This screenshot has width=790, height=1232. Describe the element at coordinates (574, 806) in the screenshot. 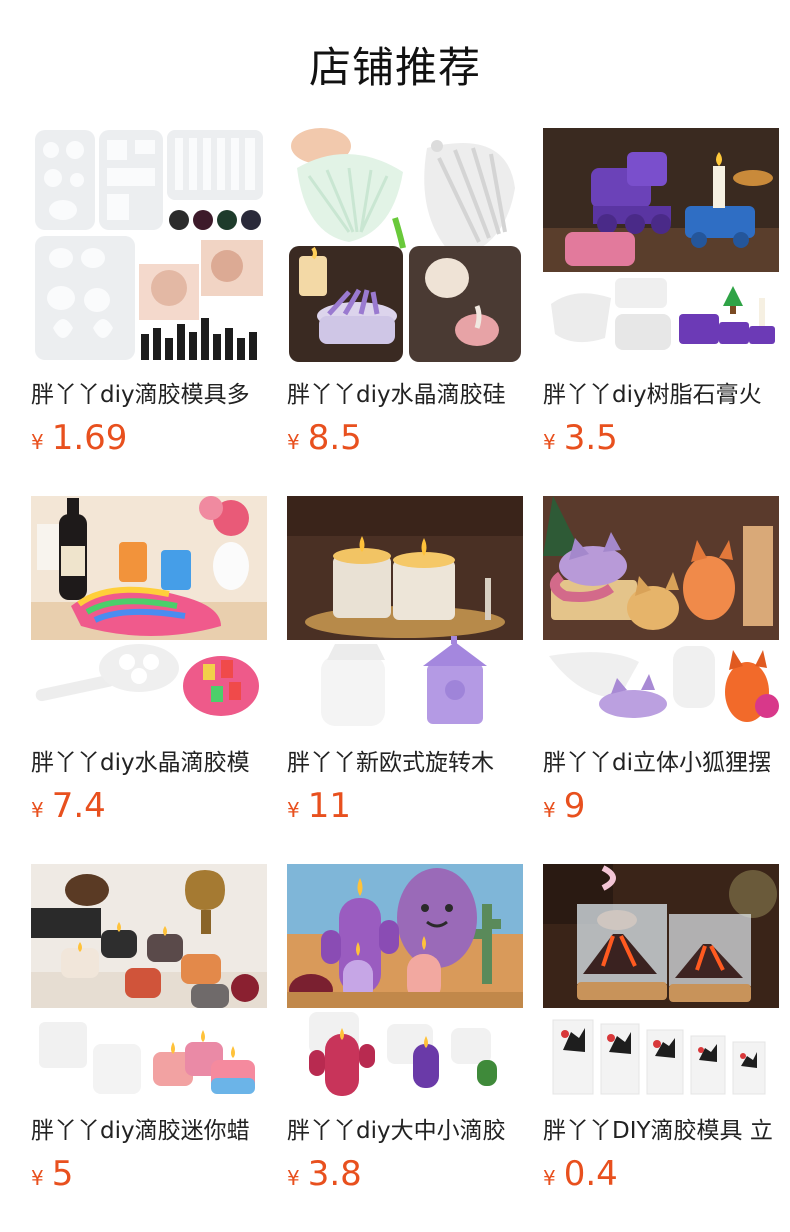

I see `price-amount: 9` at that location.